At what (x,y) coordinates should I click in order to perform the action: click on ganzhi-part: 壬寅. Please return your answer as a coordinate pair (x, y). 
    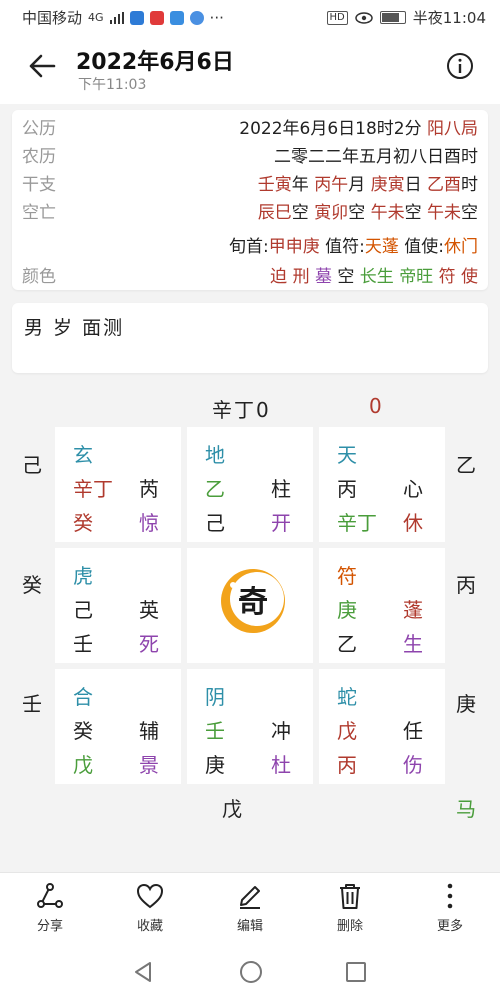
    Looking at the image, I should click on (274, 185).